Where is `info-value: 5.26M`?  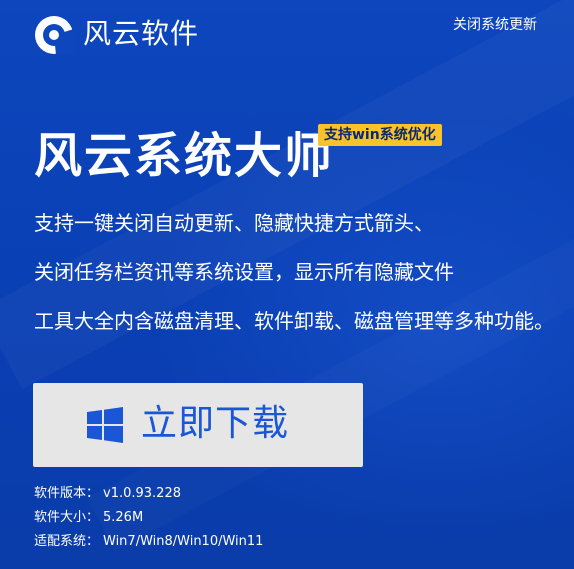 info-value: 5.26M is located at coordinates (123, 517).